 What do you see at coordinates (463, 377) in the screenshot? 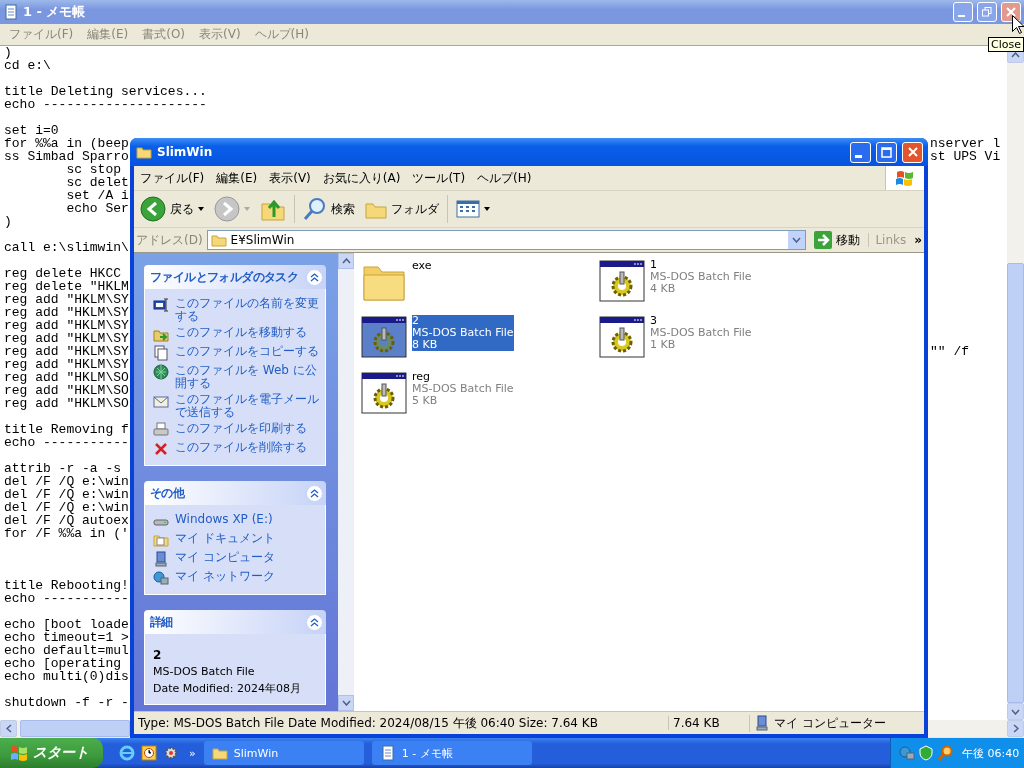
I see `file-name: reg` at bounding box center [463, 377].